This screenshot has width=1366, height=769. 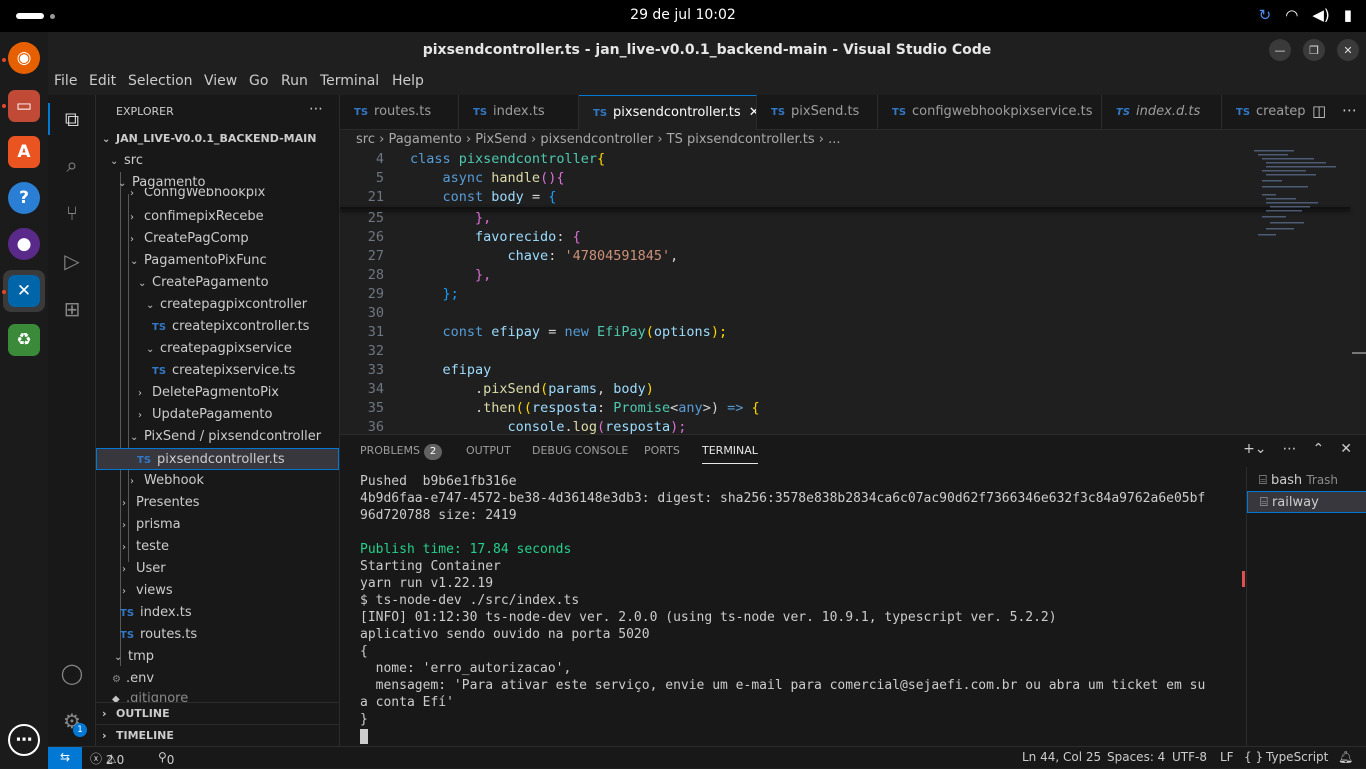 I want to click on ports-status: ⚲ 0, so click(x=166, y=758).